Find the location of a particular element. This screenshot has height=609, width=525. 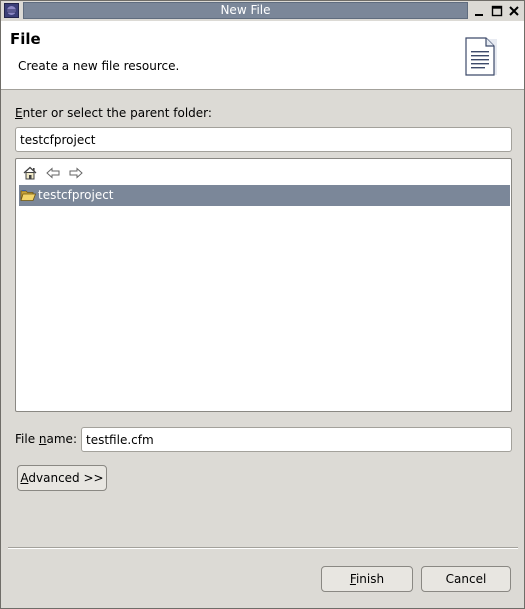

back-arrow-icon is located at coordinates (53, 173).